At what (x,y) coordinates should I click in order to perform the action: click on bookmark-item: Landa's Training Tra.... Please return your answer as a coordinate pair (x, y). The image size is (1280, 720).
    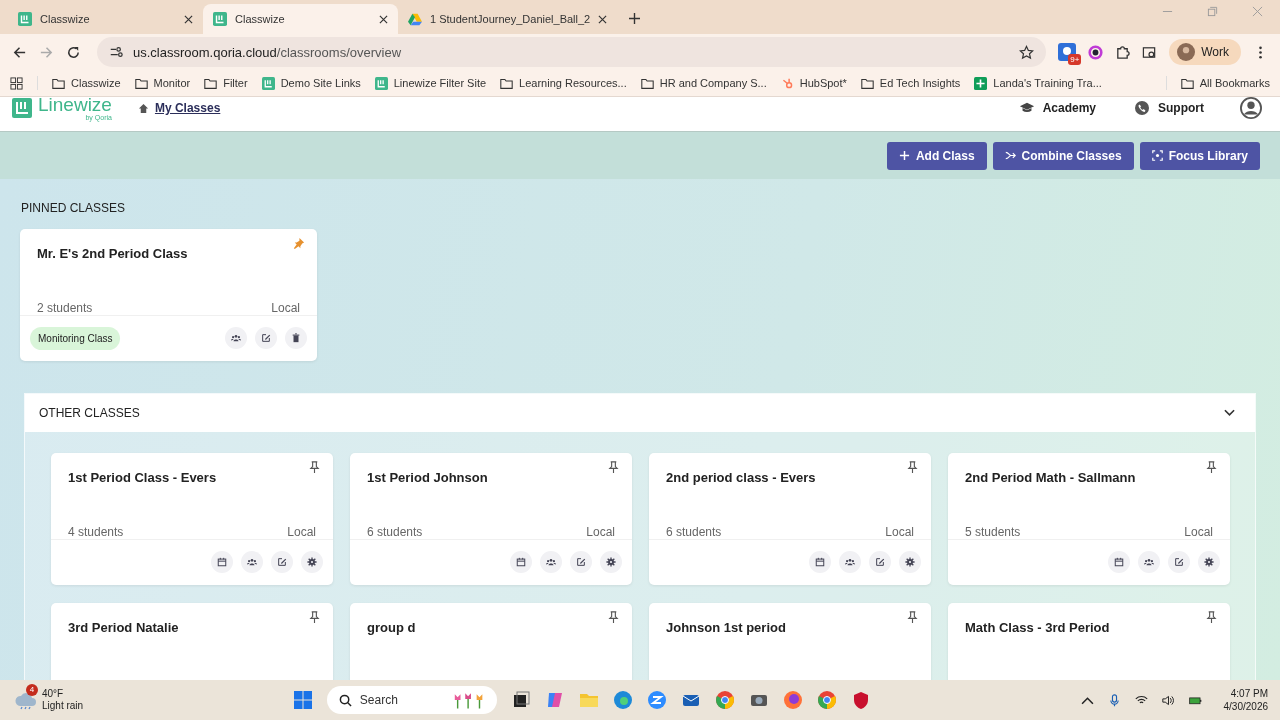
    Looking at the image, I should click on (1038, 83).